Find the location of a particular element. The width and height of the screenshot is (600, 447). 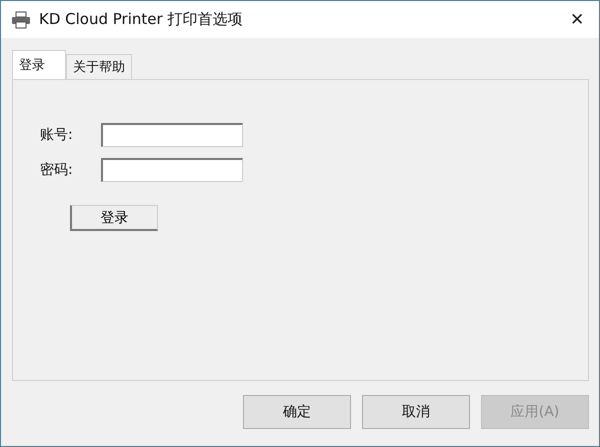

window-title: KD Cloud Printer 打印首选项 is located at coordinates (141, 19).